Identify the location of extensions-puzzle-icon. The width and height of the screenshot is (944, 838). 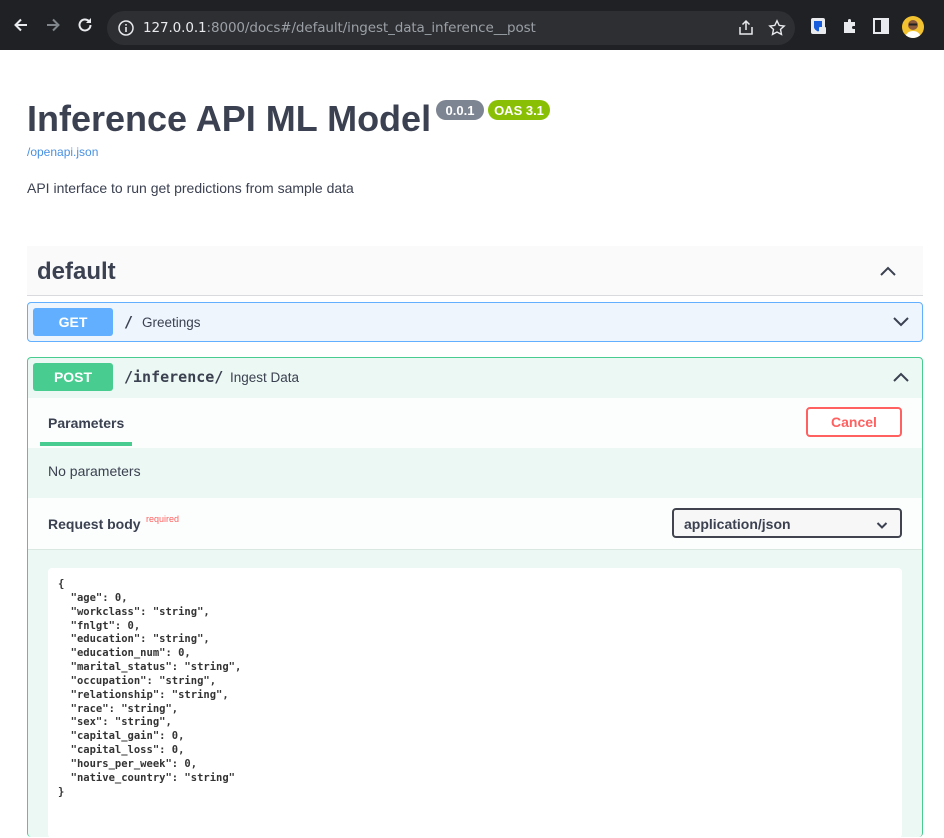
(850, 26).